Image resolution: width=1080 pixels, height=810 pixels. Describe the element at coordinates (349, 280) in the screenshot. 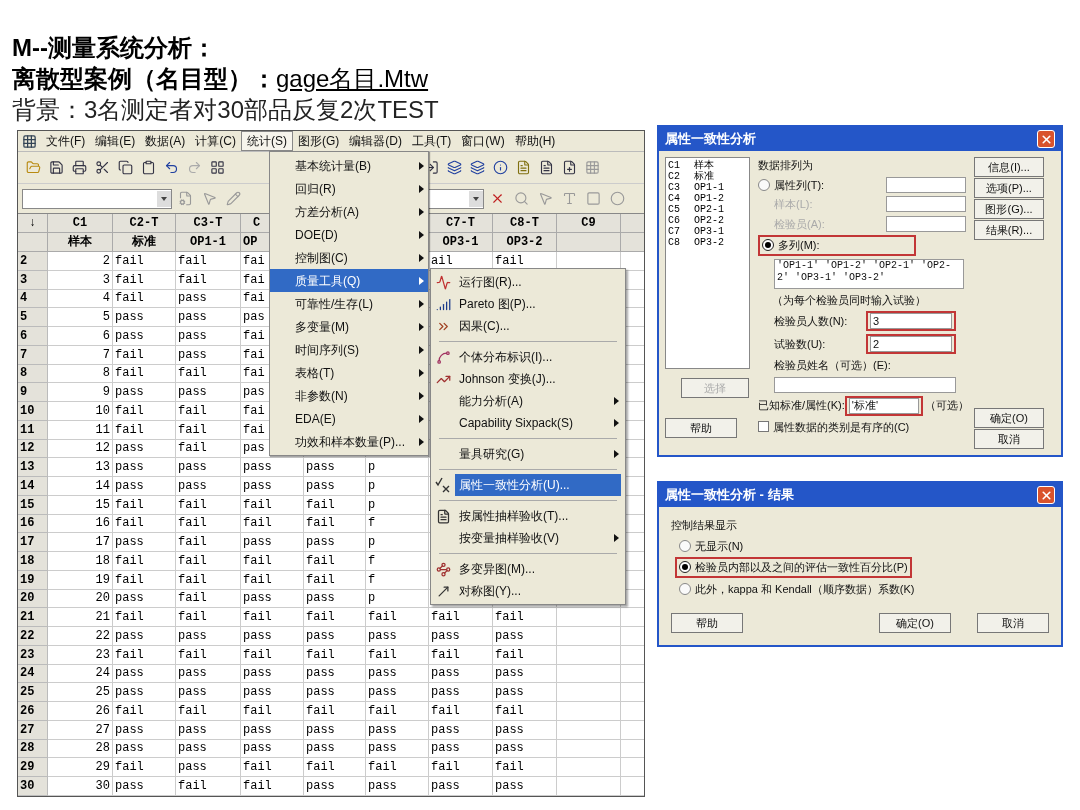

I see `menu-item: 质量工具(Q)` at that location.